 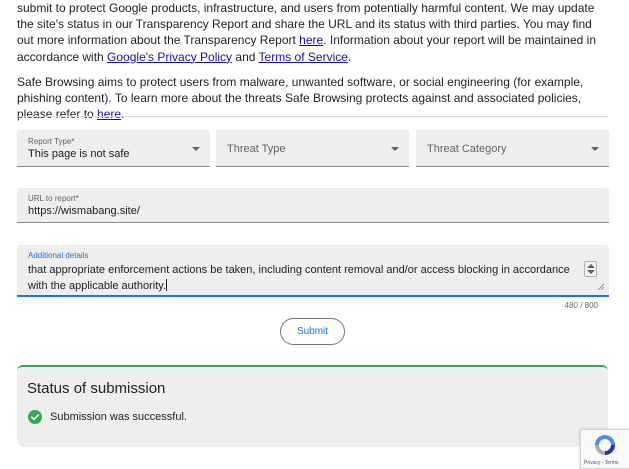 I want to click on threats-policies-link: here, so click(x=109, y=114).